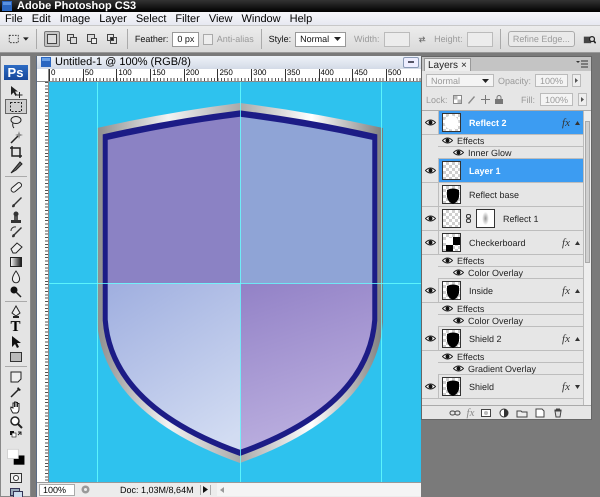 The image size is (600, 497). What do you see at coordinates (15, 106) in the screenshot?
I see `tool-button` at bounding box center [15, 106].